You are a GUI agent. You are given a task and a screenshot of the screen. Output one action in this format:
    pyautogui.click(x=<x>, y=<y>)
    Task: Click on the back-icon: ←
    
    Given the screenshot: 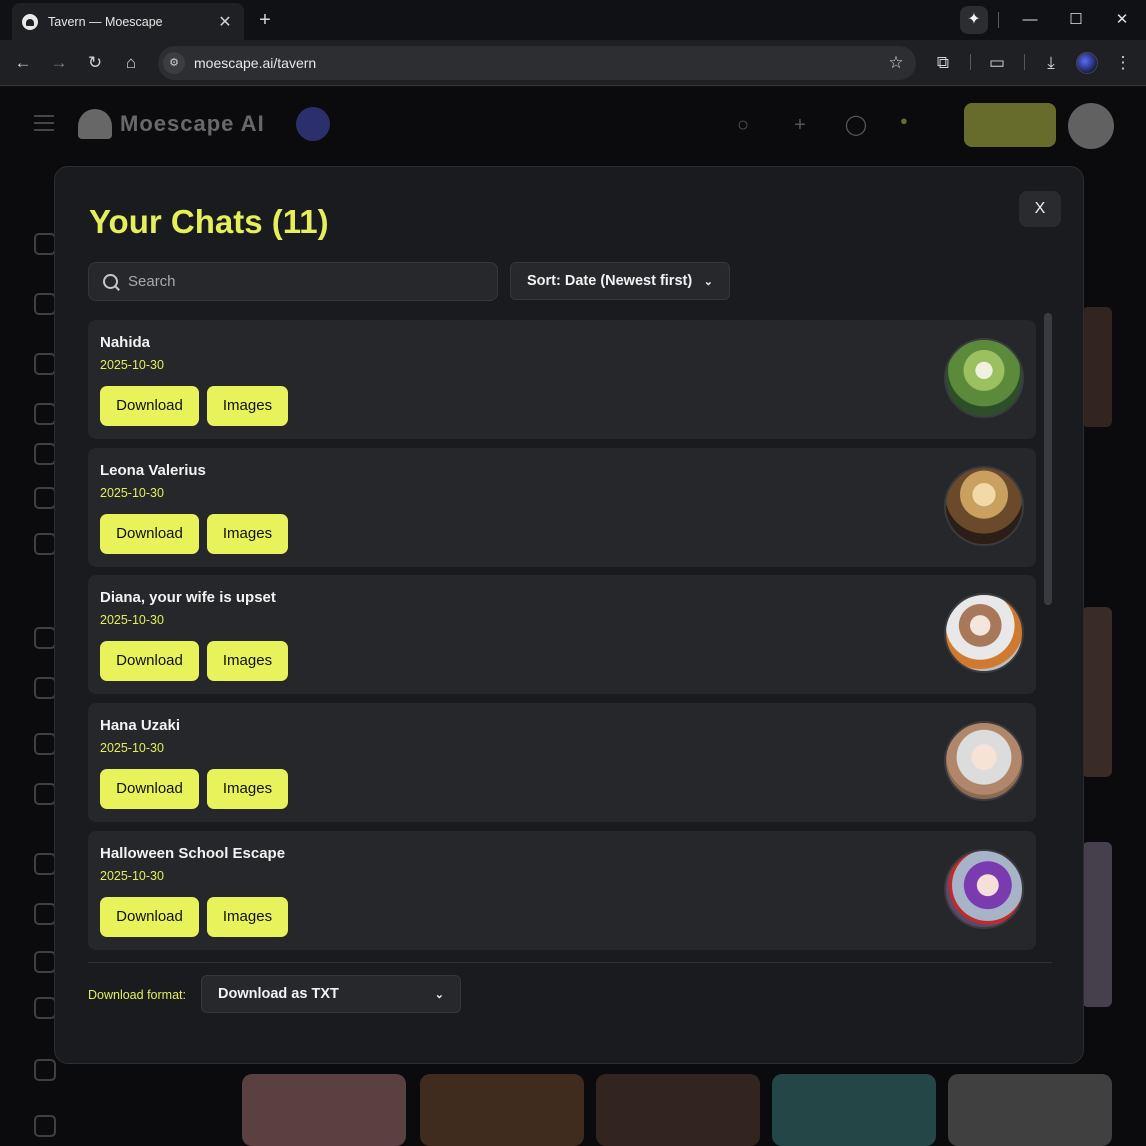 What is the action you would take?
    pyautogui.click(x=23, y=63)
    